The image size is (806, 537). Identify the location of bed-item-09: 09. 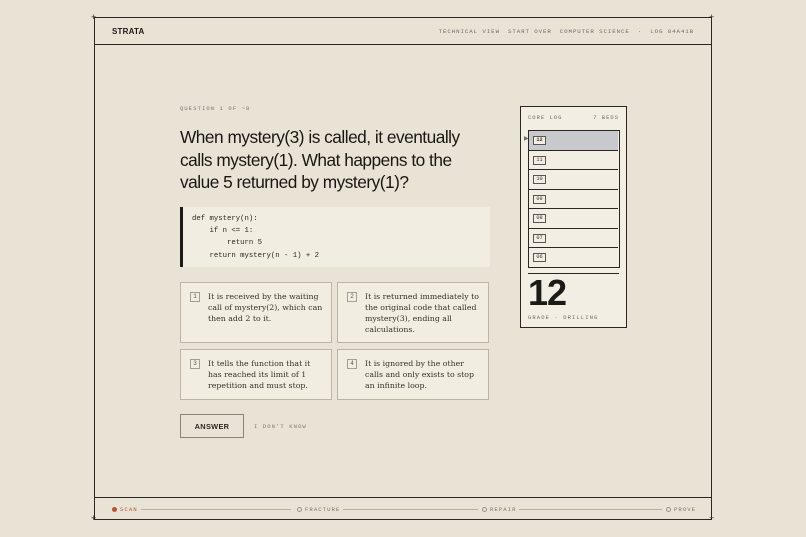
(573, 199).